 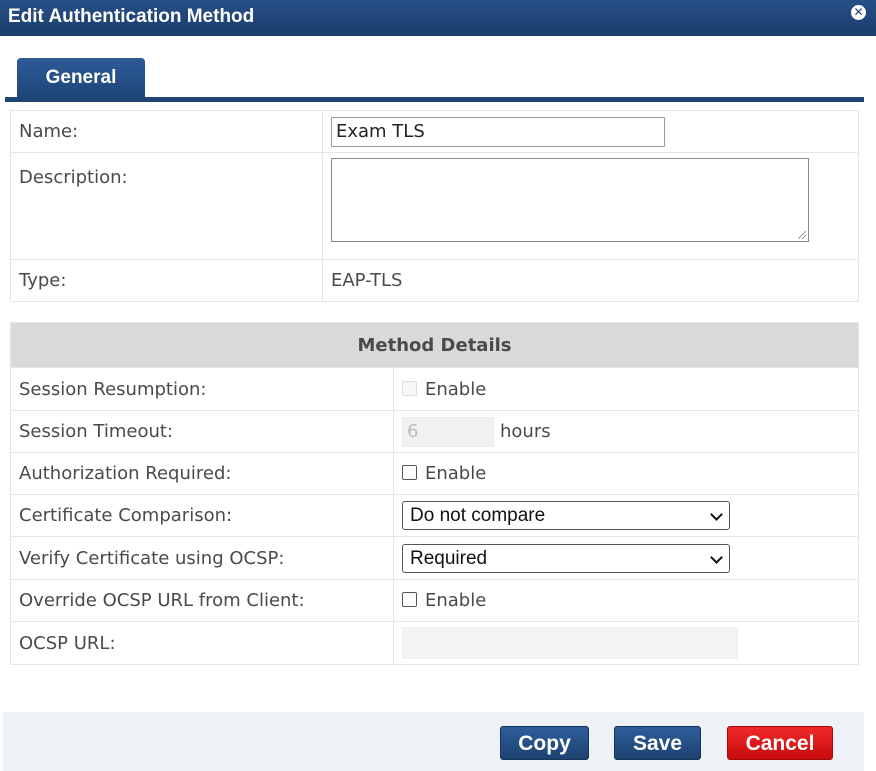 What do you see at coordinates (202, 600) in the screenshot?
I see `override-ocsp-url-label: Override OCSP URL from Client:` at bounding box center [202, 600].